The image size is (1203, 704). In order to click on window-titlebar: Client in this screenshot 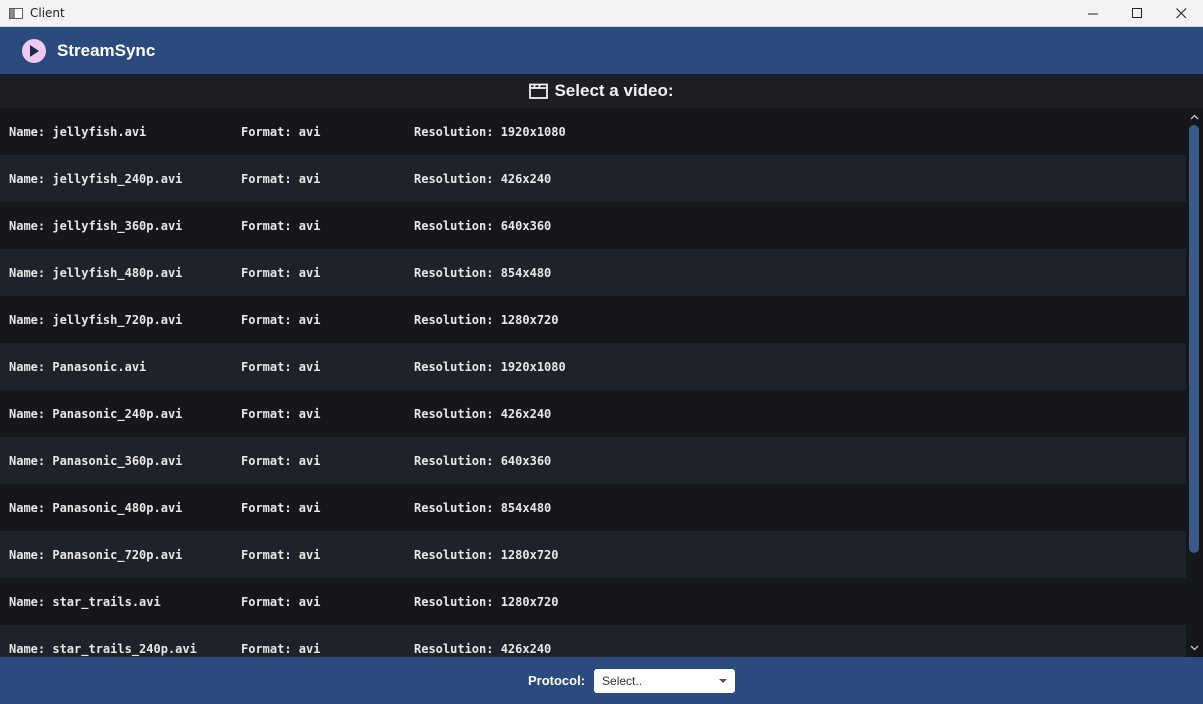, I will do `click(601, 13)`.